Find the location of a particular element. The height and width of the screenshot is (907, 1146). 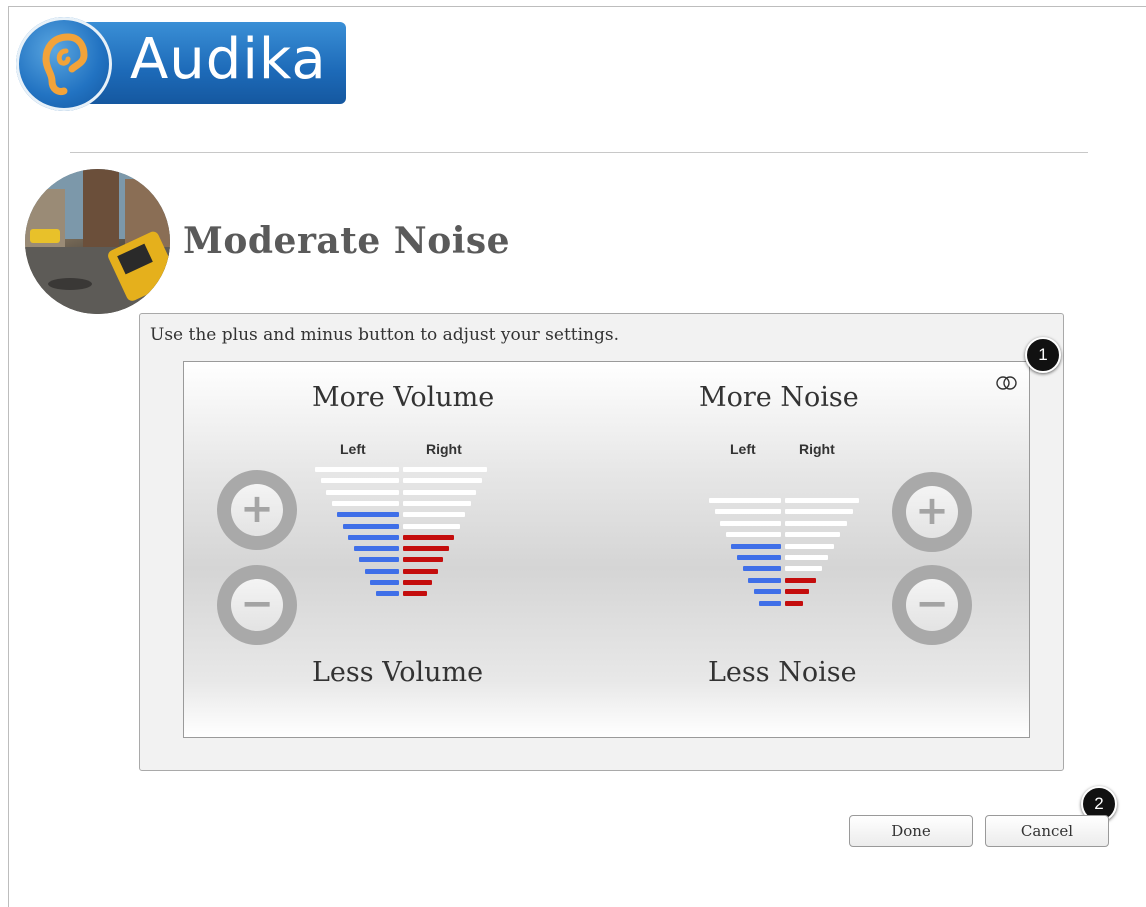

done-button: Done is located at coordinates (911, 831).